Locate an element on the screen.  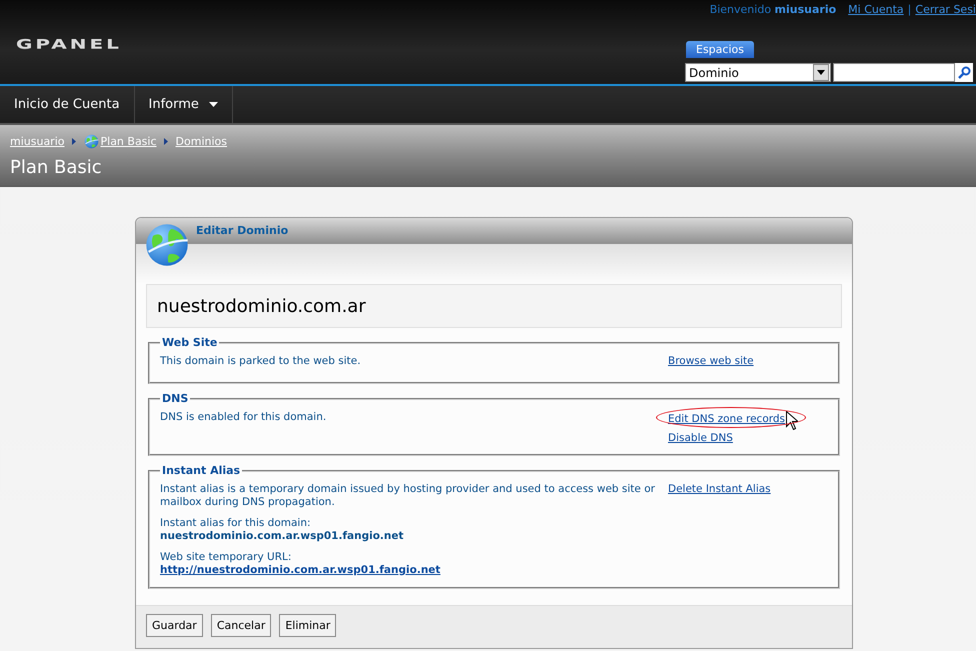
nav-item: Inicio de Cuenta is located at coordinates (67, 104).